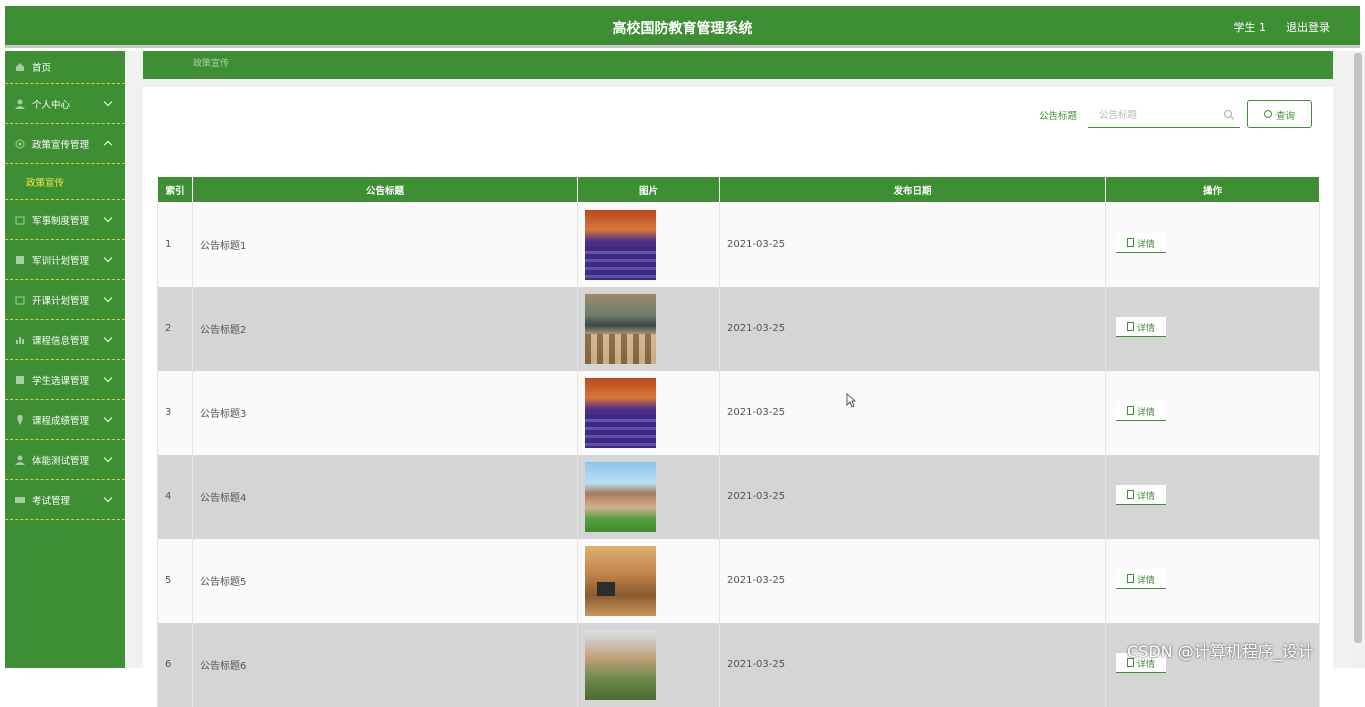  I want to click on row-title: 公告标题2, so click(385, 328).